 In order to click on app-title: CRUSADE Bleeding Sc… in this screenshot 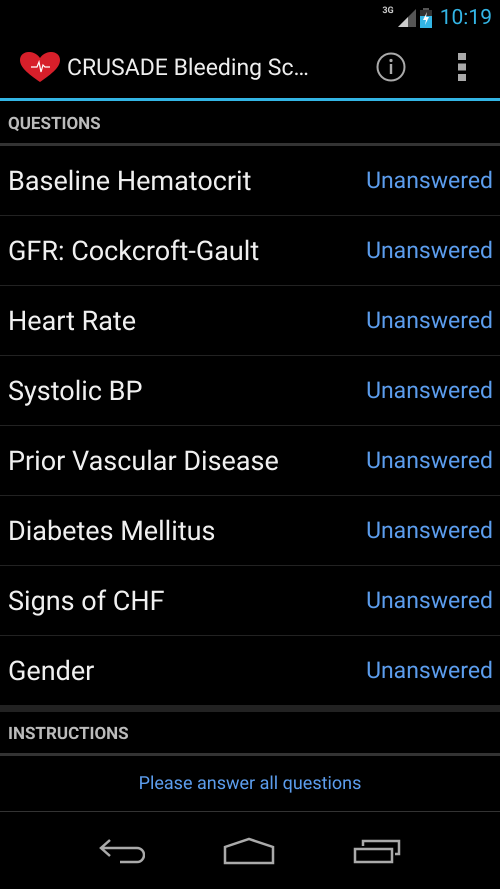, I will do `click(188, 67)`.